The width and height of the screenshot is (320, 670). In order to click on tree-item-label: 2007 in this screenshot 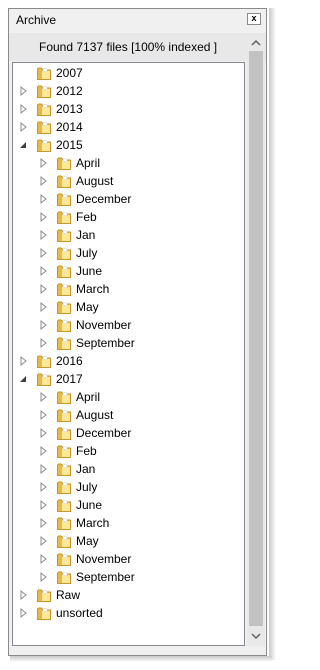, I will do `click(69, 73)`.